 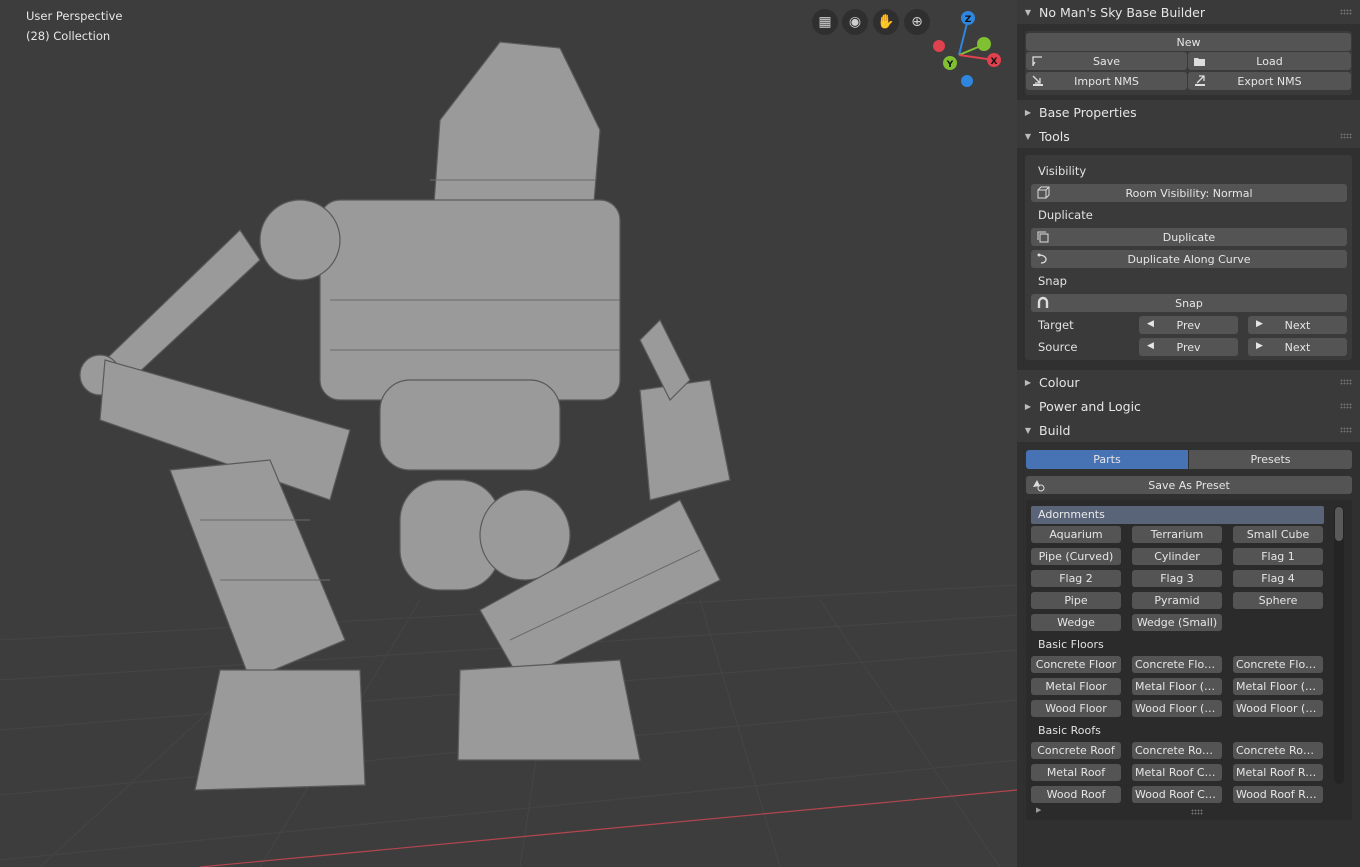 What do you see at coordinates (1076, 534) in the screenshot?
I see `part-aquarium-button: Aquarium` at bounding box center [1076, 534].